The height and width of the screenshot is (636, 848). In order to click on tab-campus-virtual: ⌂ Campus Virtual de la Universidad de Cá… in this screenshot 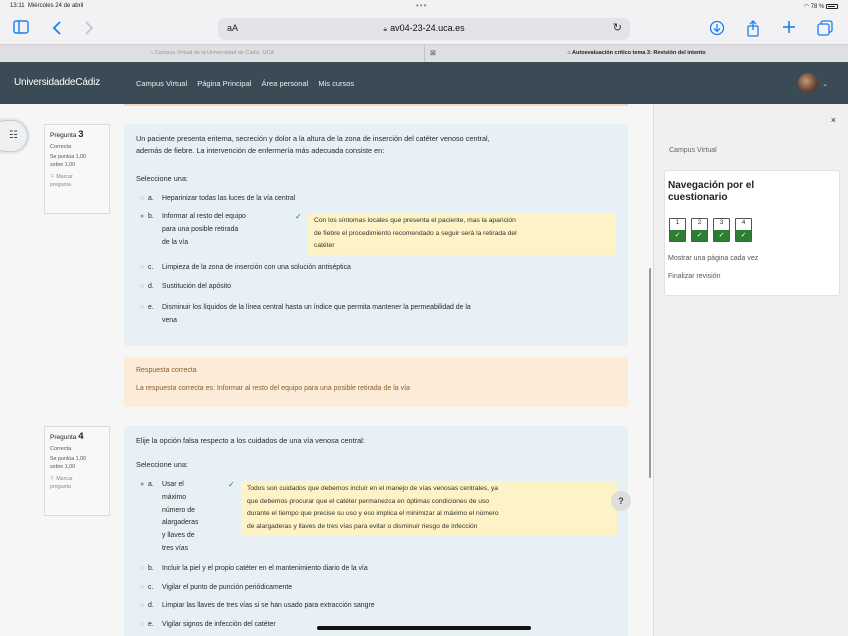, I will do `click(212, 53)`.